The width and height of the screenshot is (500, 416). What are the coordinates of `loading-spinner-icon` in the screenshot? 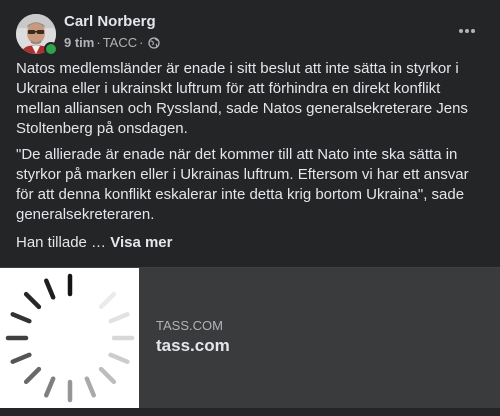 It's located at (70, 338).